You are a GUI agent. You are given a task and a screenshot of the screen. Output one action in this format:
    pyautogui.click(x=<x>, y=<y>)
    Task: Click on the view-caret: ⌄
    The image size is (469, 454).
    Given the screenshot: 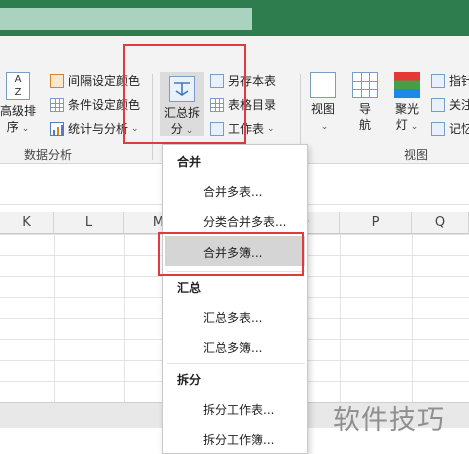 What is the action you would take?
    pyautogui.click(x=323, y=126)
    